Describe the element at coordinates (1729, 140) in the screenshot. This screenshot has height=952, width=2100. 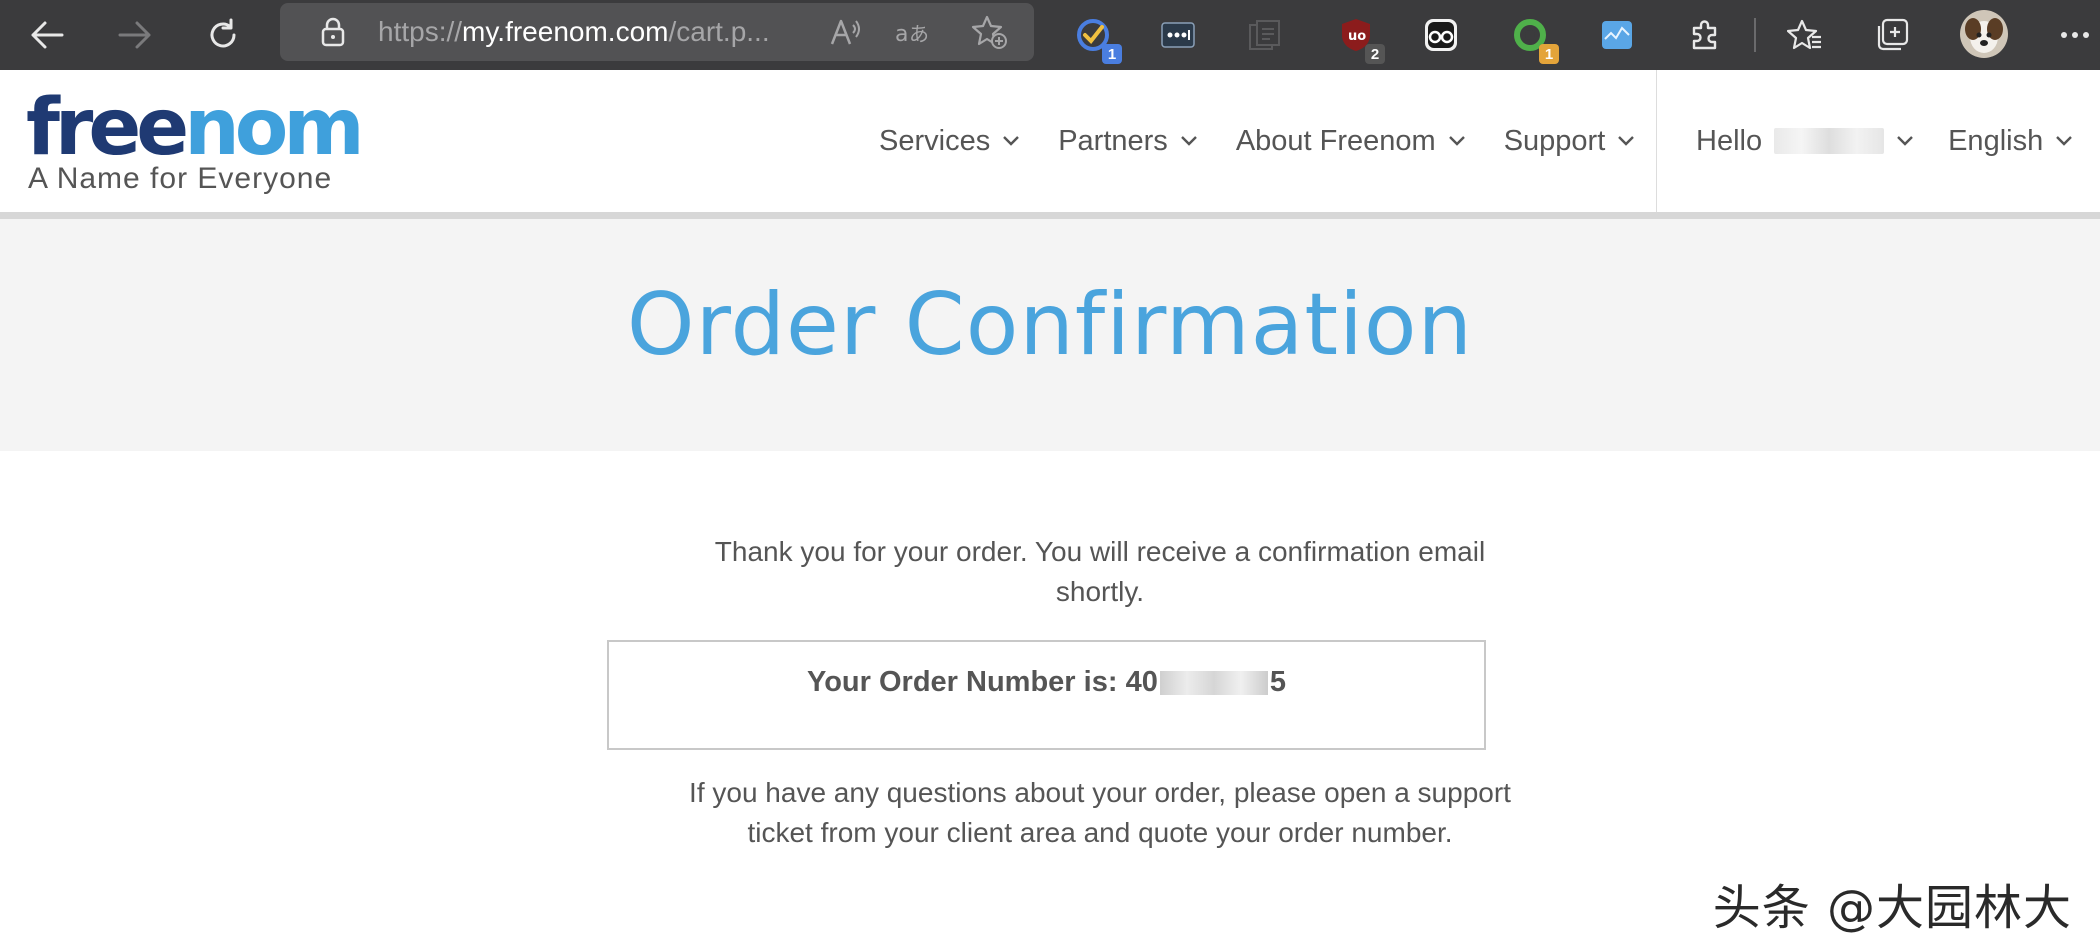
I see `nav-hello-label: Hello` at that location.